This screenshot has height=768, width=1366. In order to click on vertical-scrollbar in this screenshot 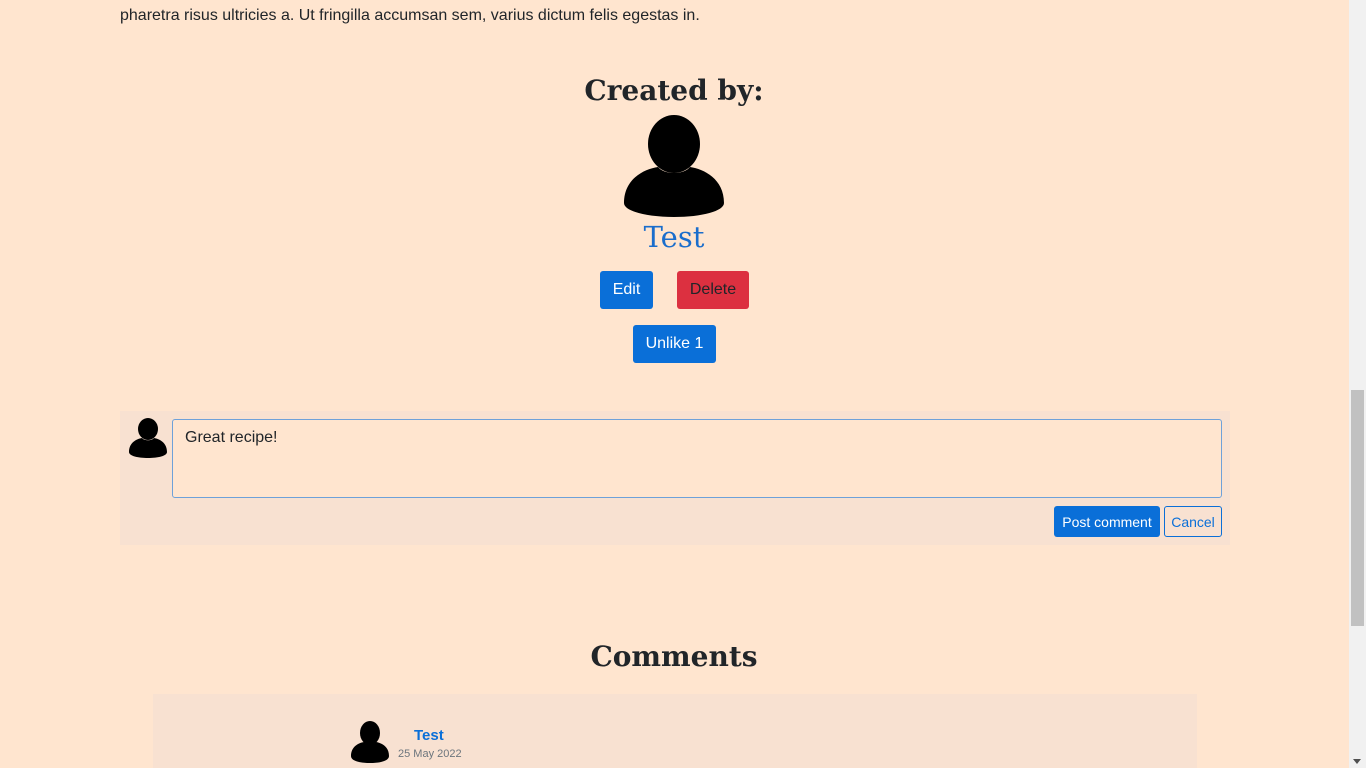, I will do `click(1357, 384)`.